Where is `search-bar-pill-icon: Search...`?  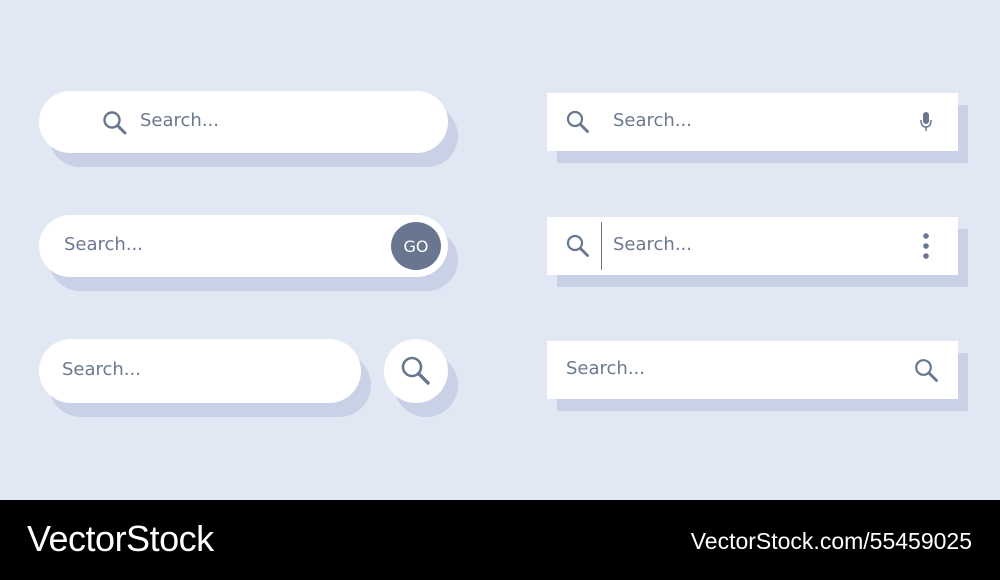 search-bar-pill-icon: Search... is located at coordinates (243, 122).